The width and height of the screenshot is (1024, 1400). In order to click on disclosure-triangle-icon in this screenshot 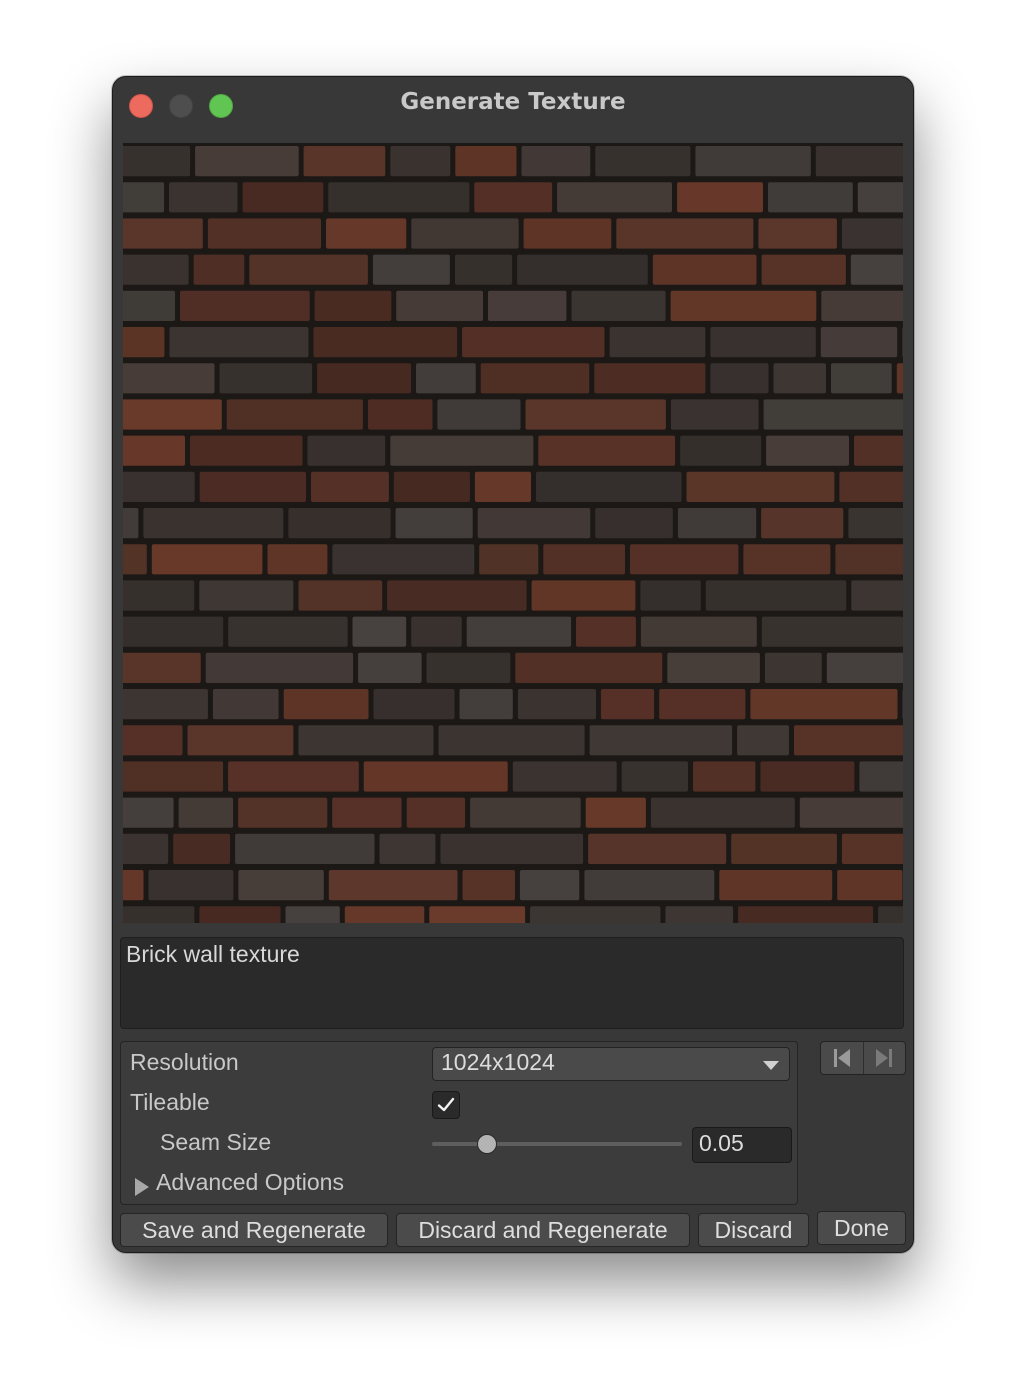, I will do `click(142, 1187)`.